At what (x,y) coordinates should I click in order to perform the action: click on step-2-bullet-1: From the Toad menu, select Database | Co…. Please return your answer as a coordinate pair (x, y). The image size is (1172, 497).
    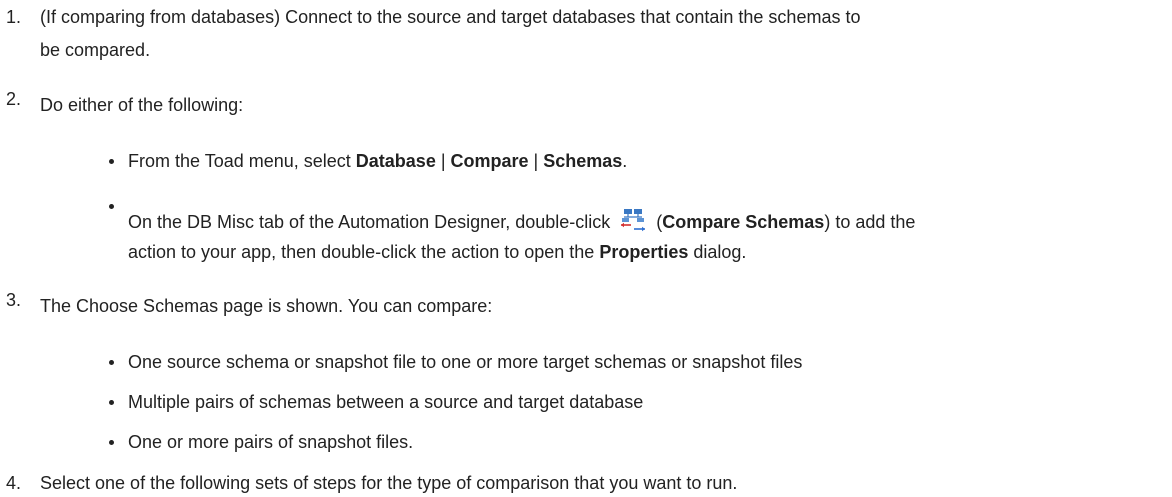
    Looking at the image, I should click on (378, 161).